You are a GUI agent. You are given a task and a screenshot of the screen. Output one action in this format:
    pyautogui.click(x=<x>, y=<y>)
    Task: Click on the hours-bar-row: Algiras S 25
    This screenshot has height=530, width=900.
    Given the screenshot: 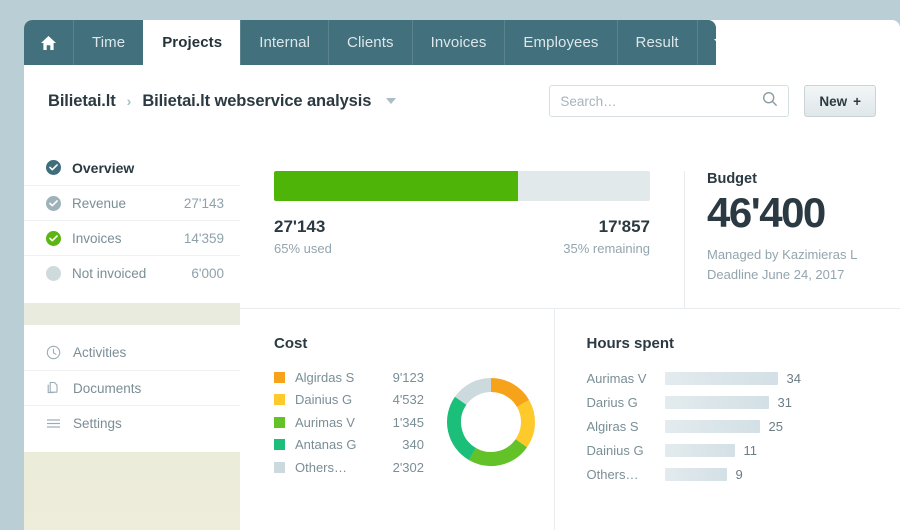 What is the action you would take?
    pyautogui.click(x=727, y=426)
    